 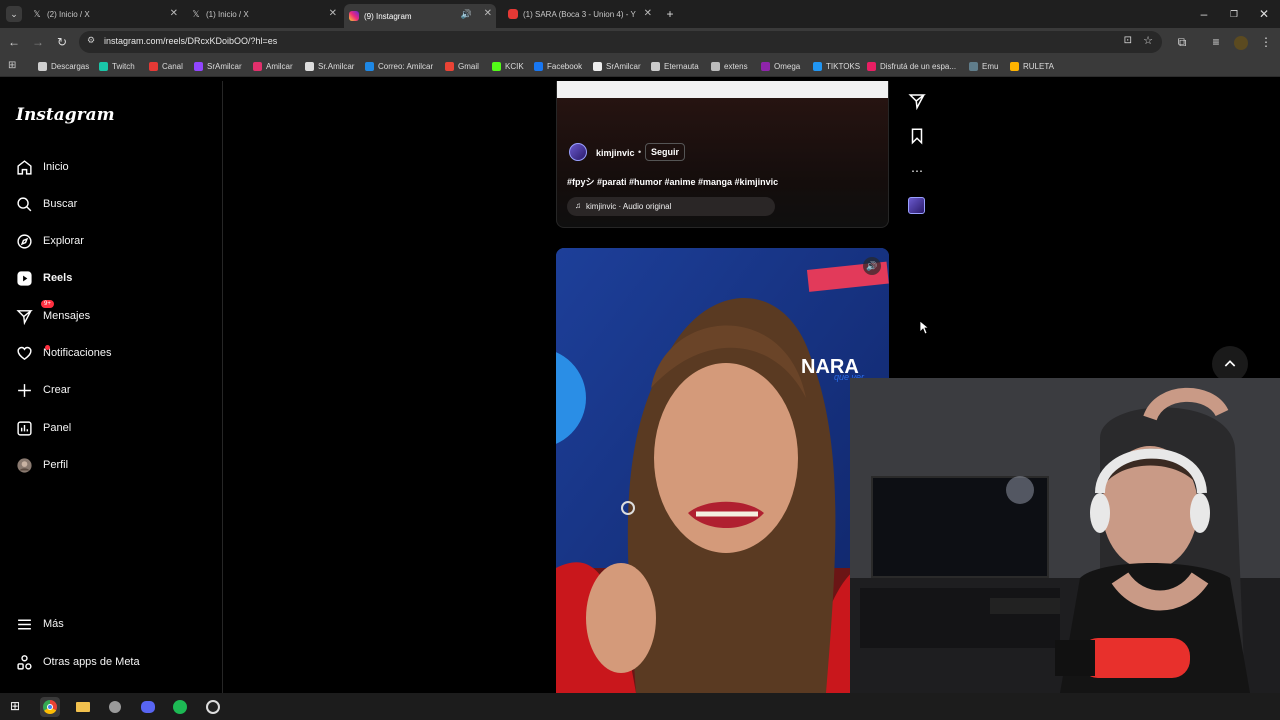 What do you see at coordinates (279, 66) in the screenshot?
I see `bookmark-label: Amilcar` at bounding box center [279, 66].